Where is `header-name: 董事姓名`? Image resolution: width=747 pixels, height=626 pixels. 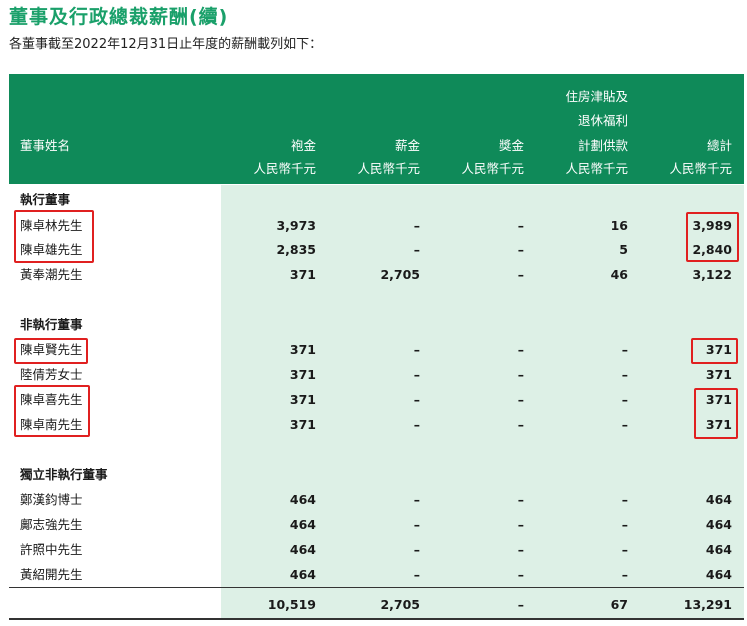 header-name: 董事姓名 is located at coordinates (45, 145).